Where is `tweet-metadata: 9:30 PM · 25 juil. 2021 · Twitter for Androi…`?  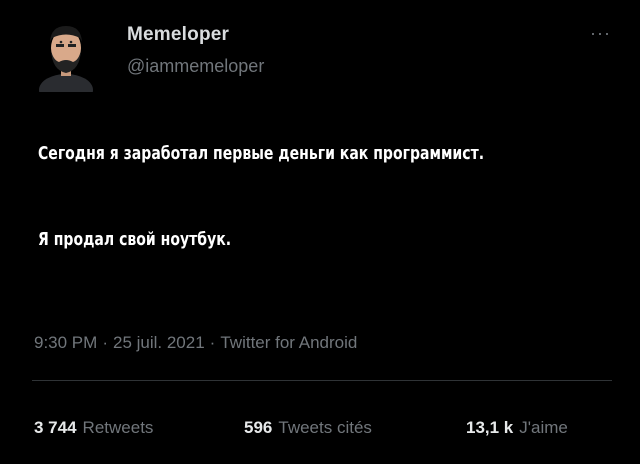 tweet-metadata: 9:30 PM · 25 juil. 2021 · Twitter for Androi… is located at coordinates (195, 343).